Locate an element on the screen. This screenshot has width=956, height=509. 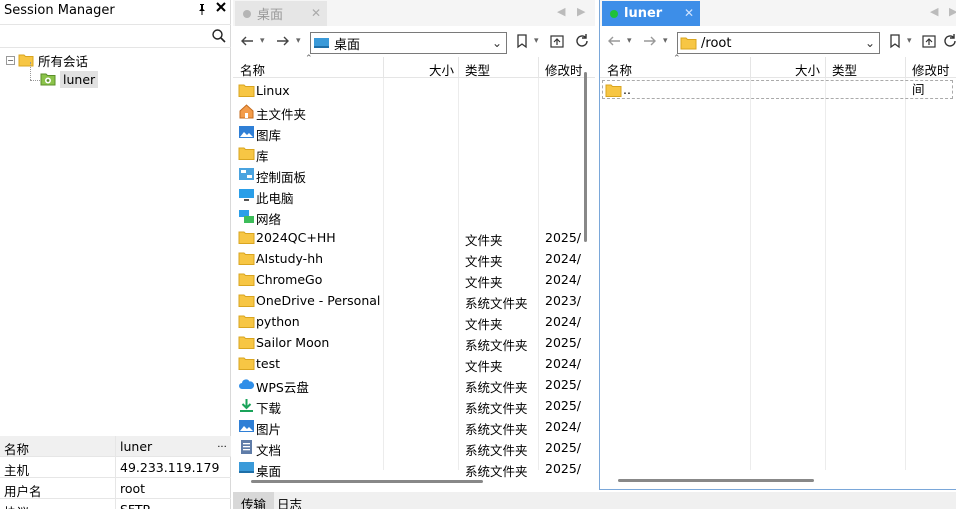
document-icon is located at coordinates (246, 447).